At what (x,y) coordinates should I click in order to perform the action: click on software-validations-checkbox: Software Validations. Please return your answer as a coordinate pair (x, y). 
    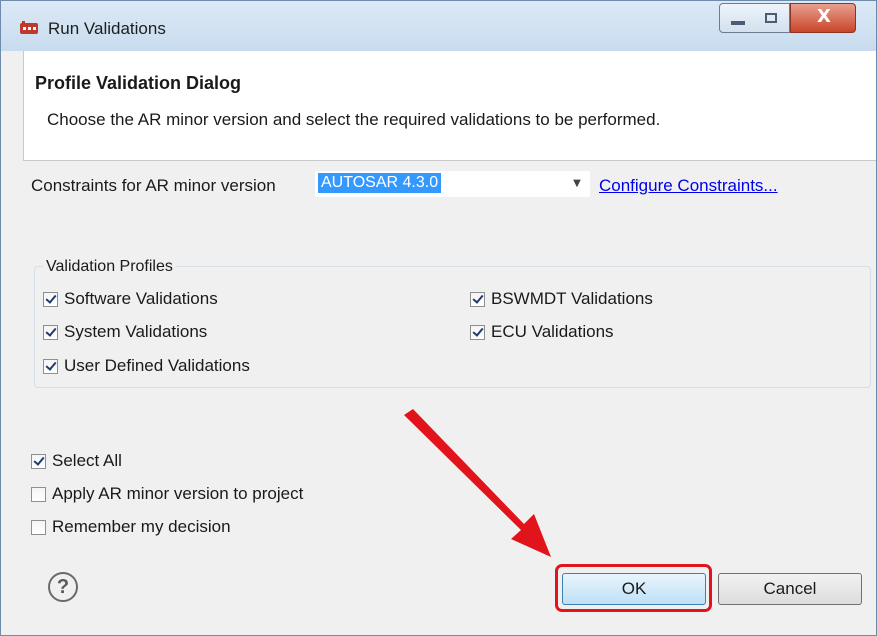
    Looking at the image, I should click on (130, 299).